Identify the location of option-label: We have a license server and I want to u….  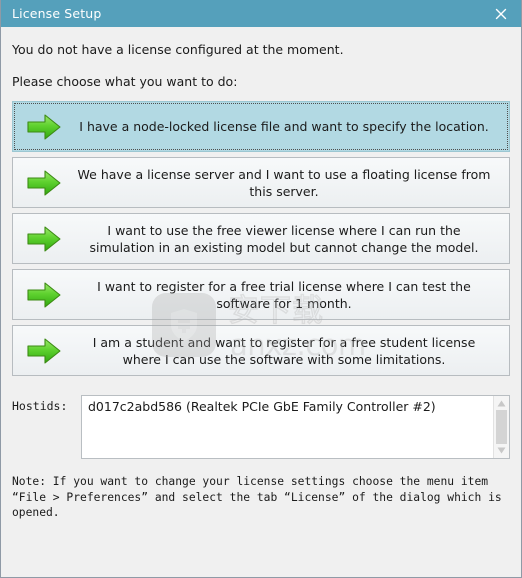
(284, 182).